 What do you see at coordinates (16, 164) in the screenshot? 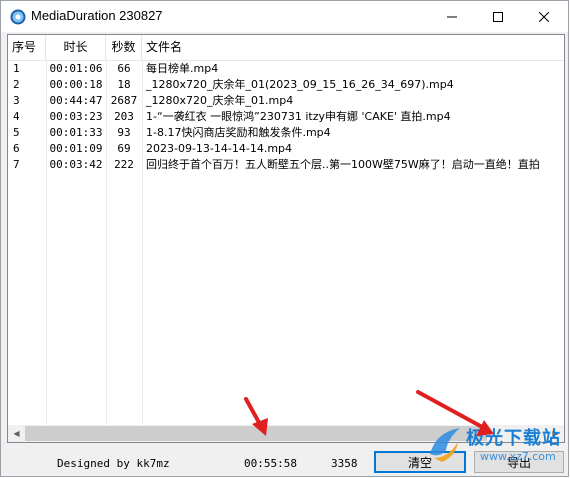
I see `row-index: 7` at bounding box center [16, 164].